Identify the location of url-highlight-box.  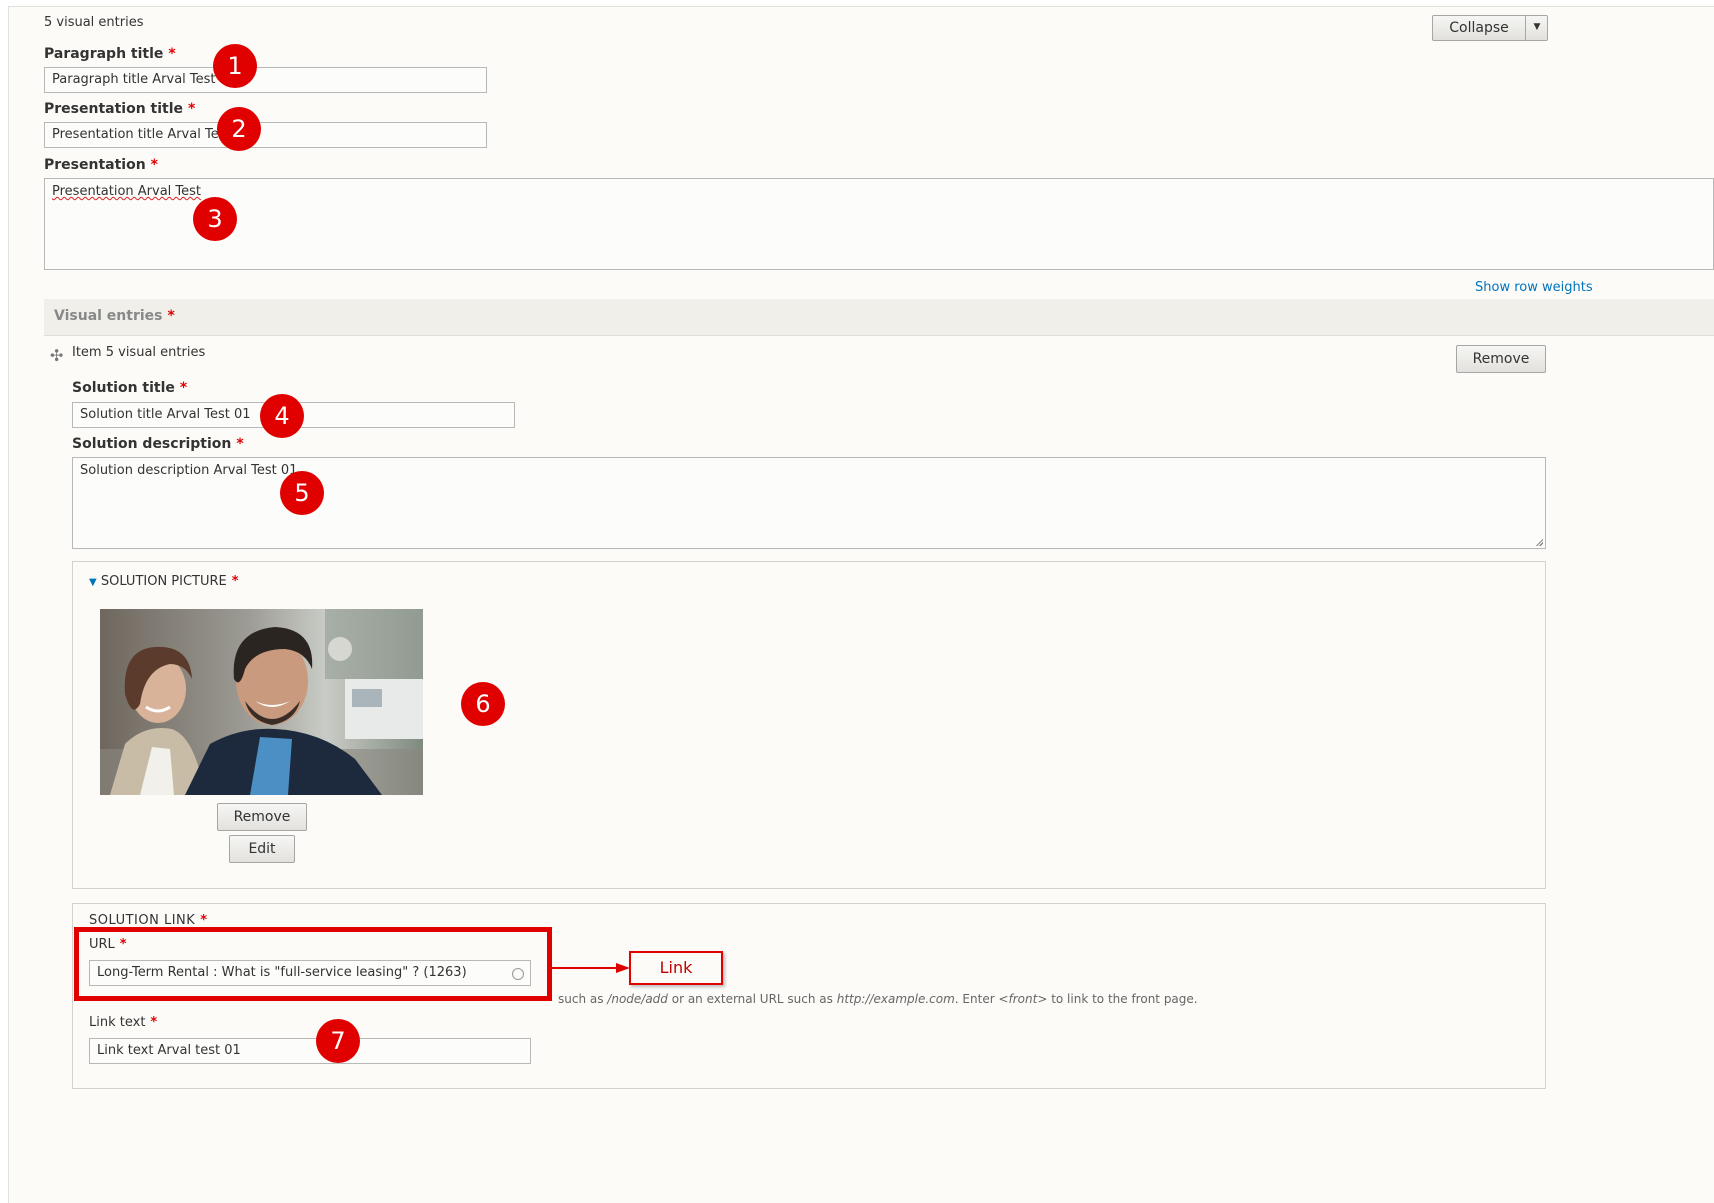
(313, 964).